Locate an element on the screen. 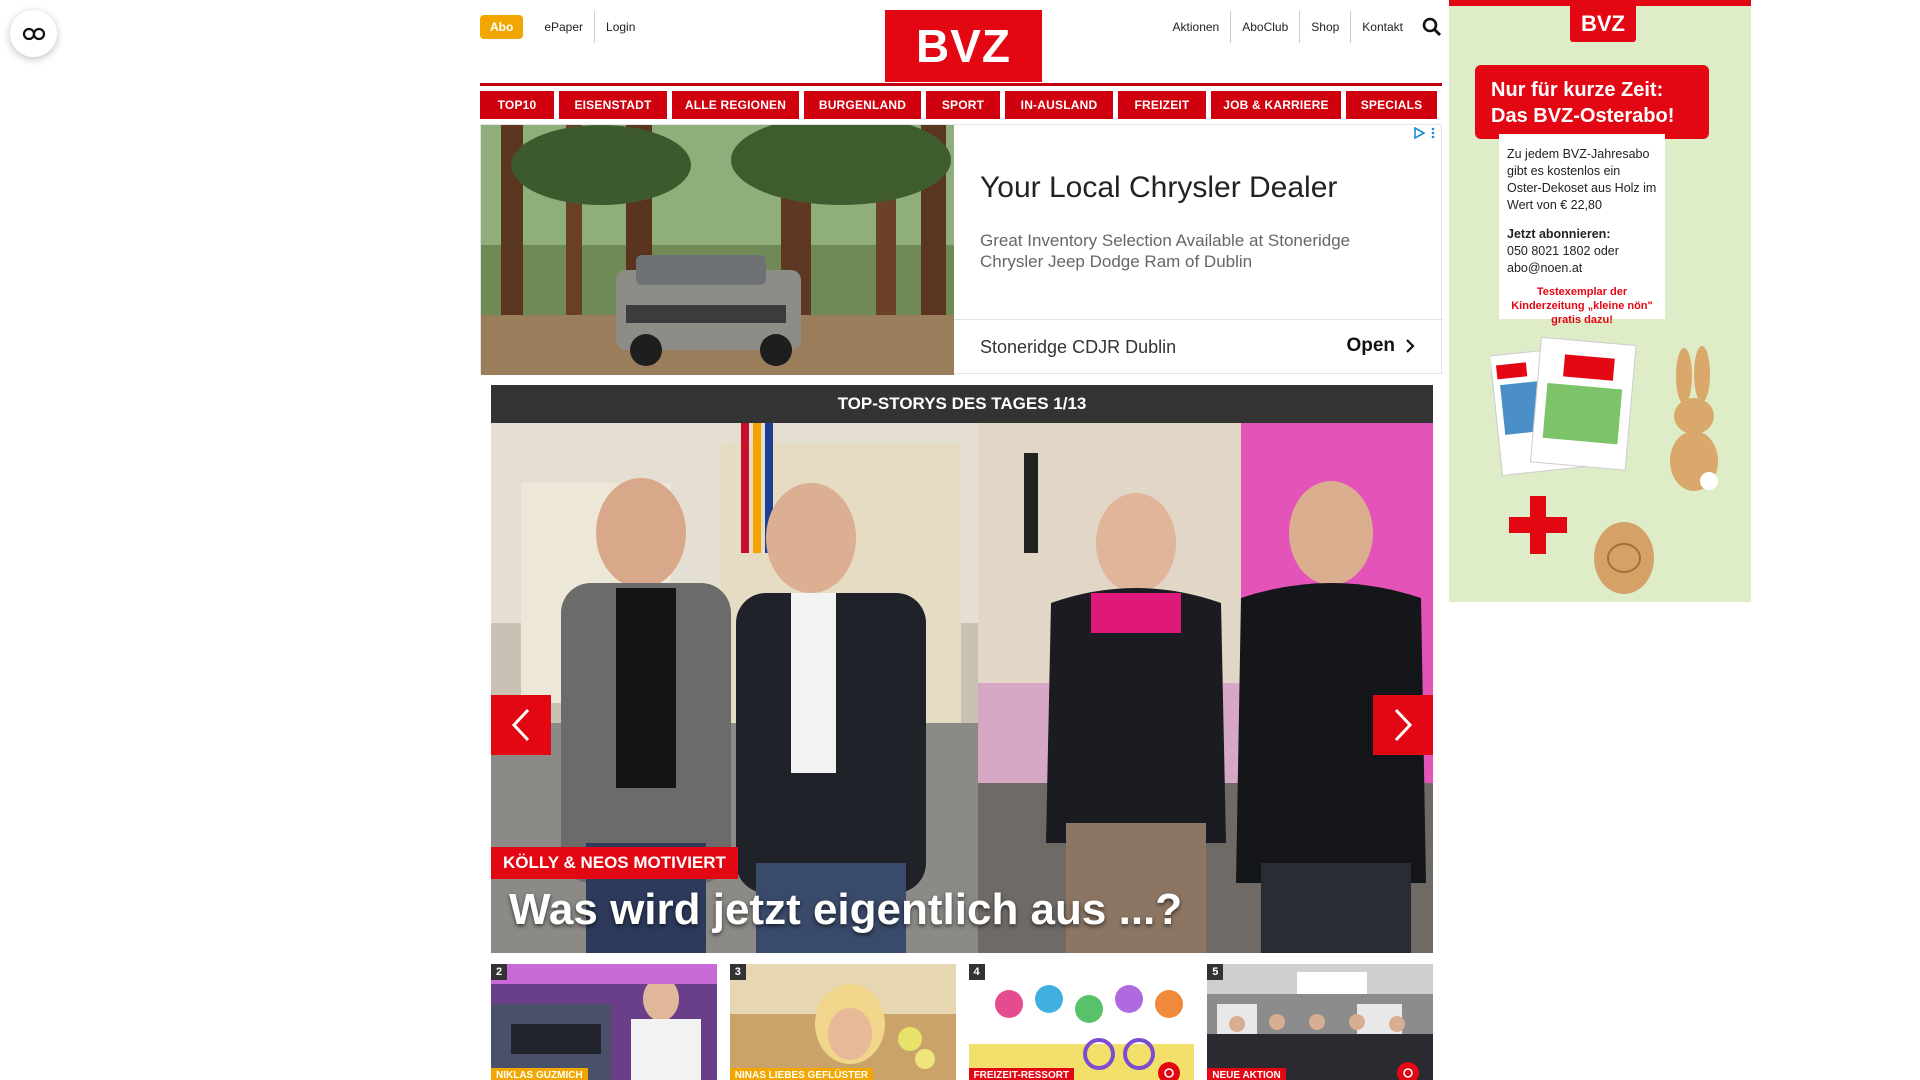 The image size is (1920, 1080). story-thumbnail: 5 NEUE AKTION is located at coordinates (1320, 1022).